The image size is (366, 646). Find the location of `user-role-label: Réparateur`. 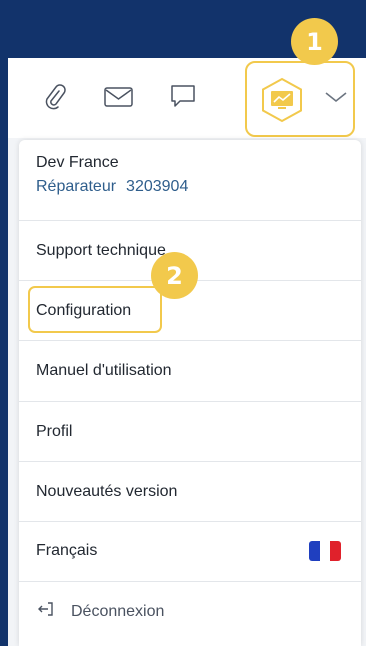

user-role-label: Réparateur is located at coordinates (76, 186).